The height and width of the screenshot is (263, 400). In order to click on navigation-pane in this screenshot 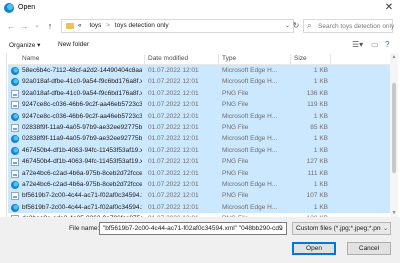, I will do `click(3, 135)`.